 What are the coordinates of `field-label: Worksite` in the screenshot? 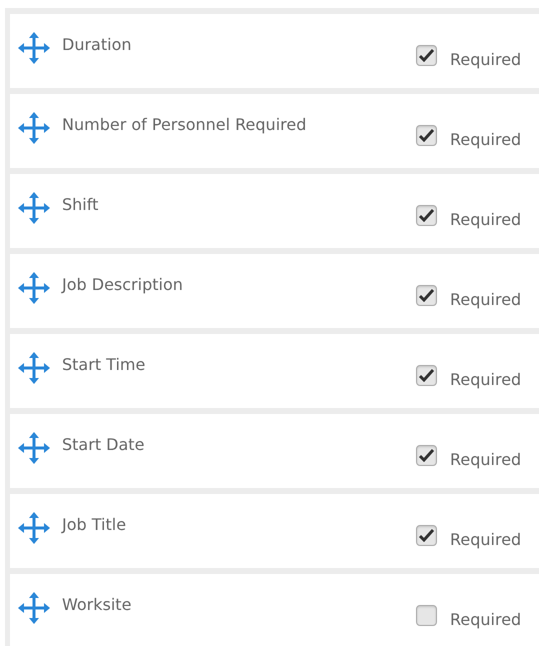 It's located at (97, 605).